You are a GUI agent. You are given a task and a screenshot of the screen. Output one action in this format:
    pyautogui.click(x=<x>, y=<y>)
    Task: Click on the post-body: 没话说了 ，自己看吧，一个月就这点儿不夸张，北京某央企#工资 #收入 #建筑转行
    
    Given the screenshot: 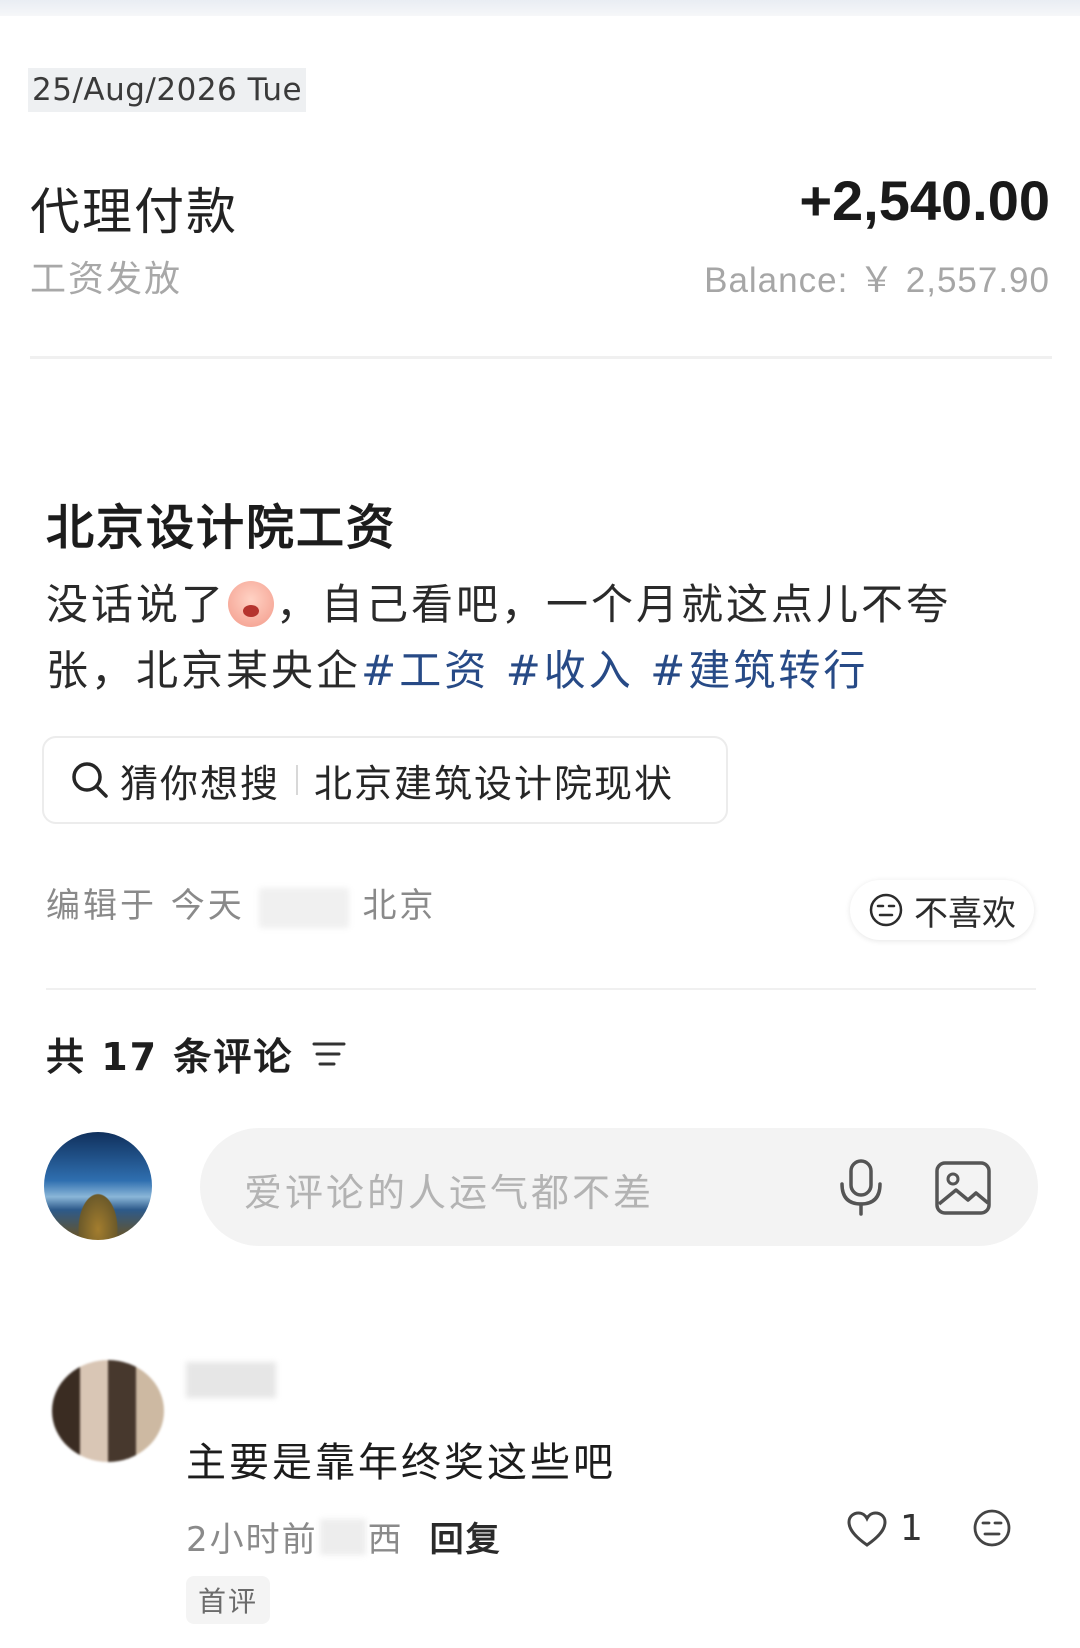 What is the action you would take?
    pyautogui.click(x=526, y=638)
    